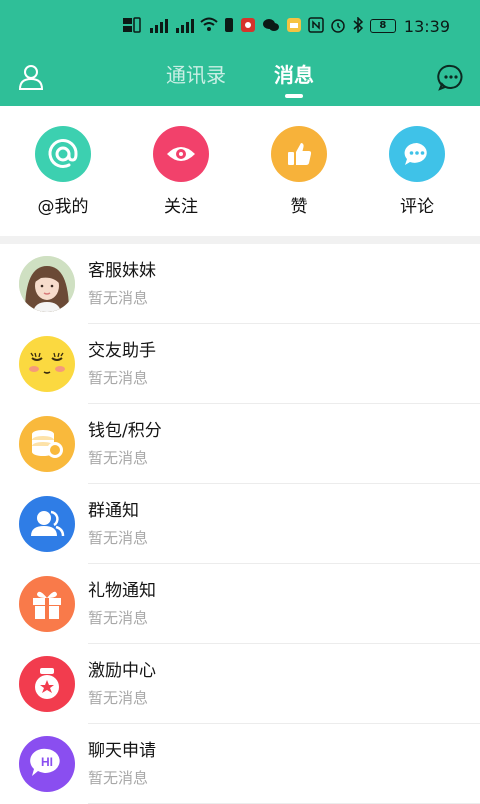 Image resolution: width=480 pixels, height=804 pixels. What do you see at coordinates (47, 284) in the screenshot?
I see `customer-service-avatar` at bounding box center [47, 284].